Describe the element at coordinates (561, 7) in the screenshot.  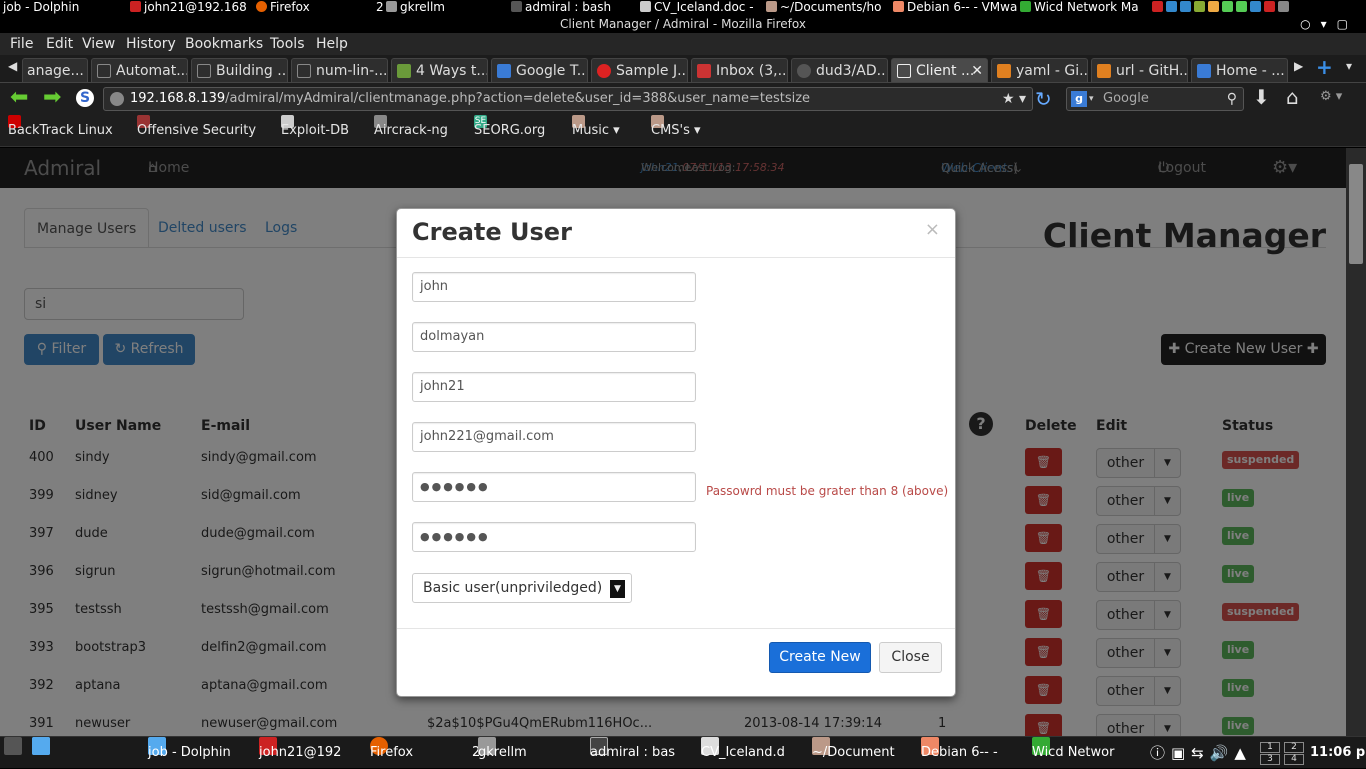
I see `task-bash: admiral : bash` at that location.